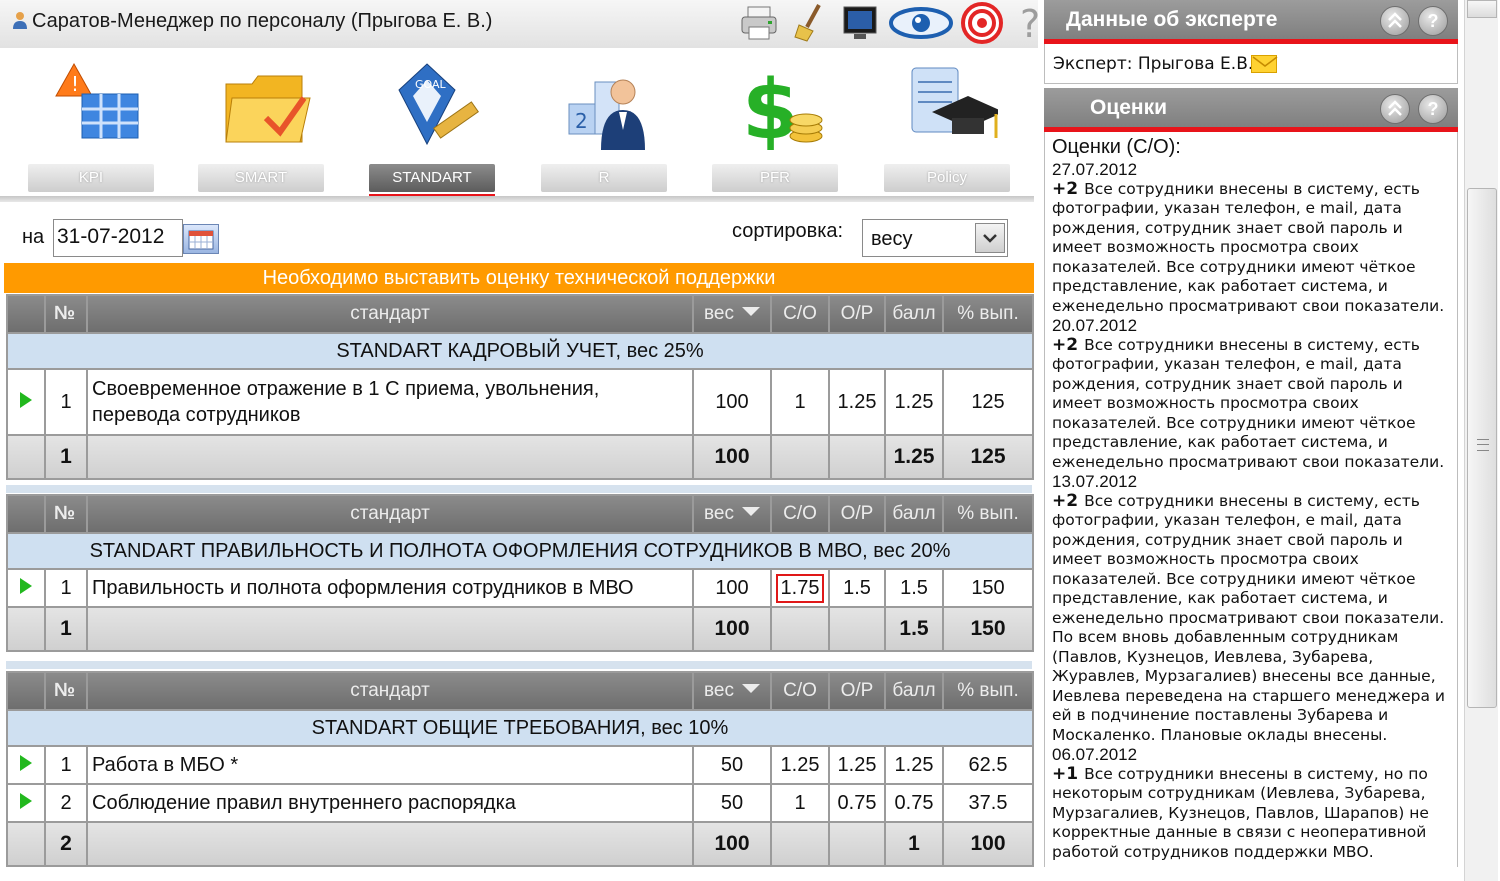  Describe the element at coordinates (517, 199) in the screenshot. I see `module-divider` at that location.